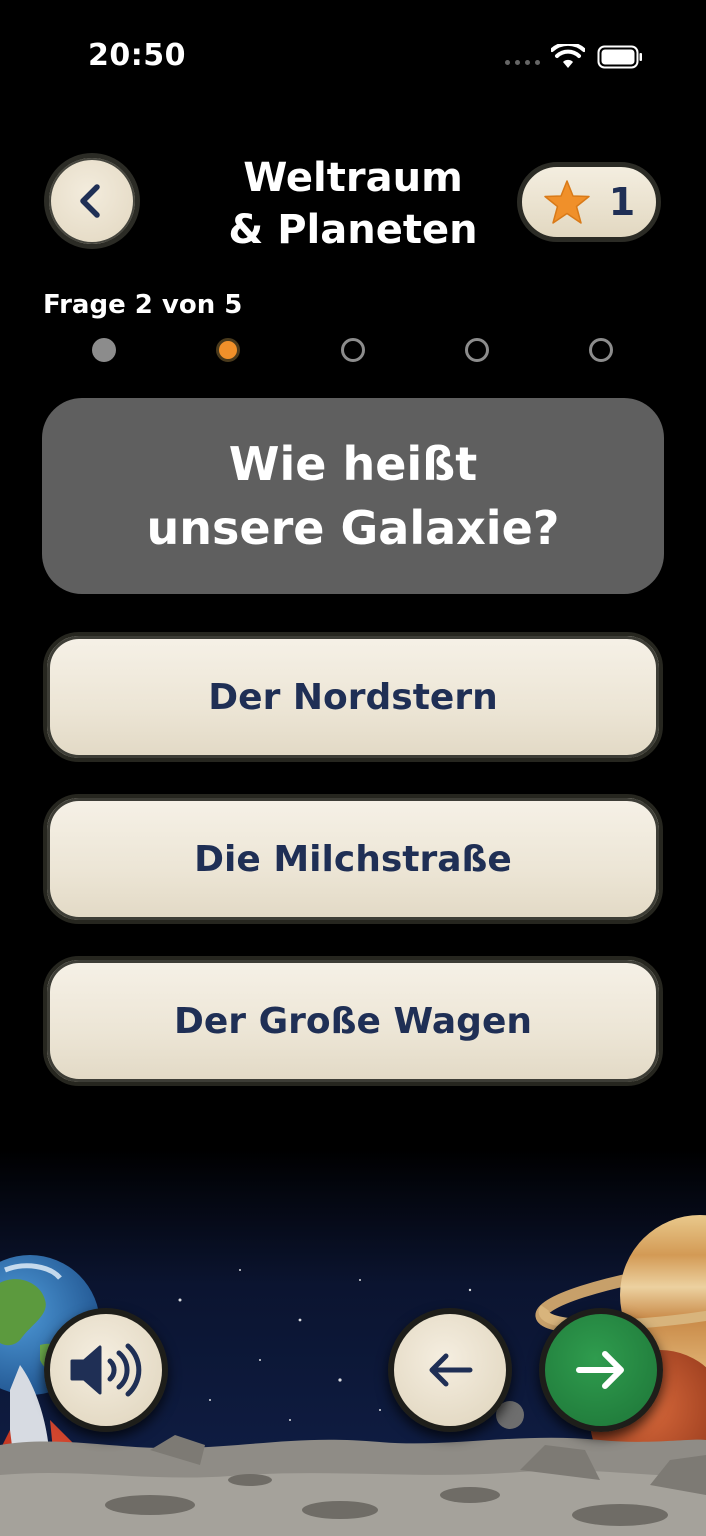 Image resolution: width=706 pixels, height=1536 pixels. What do you see at coordinates (353, 464) in the screenshot?
I see `question-text-line1: Wie heißt` at bounding box center [353, 464].